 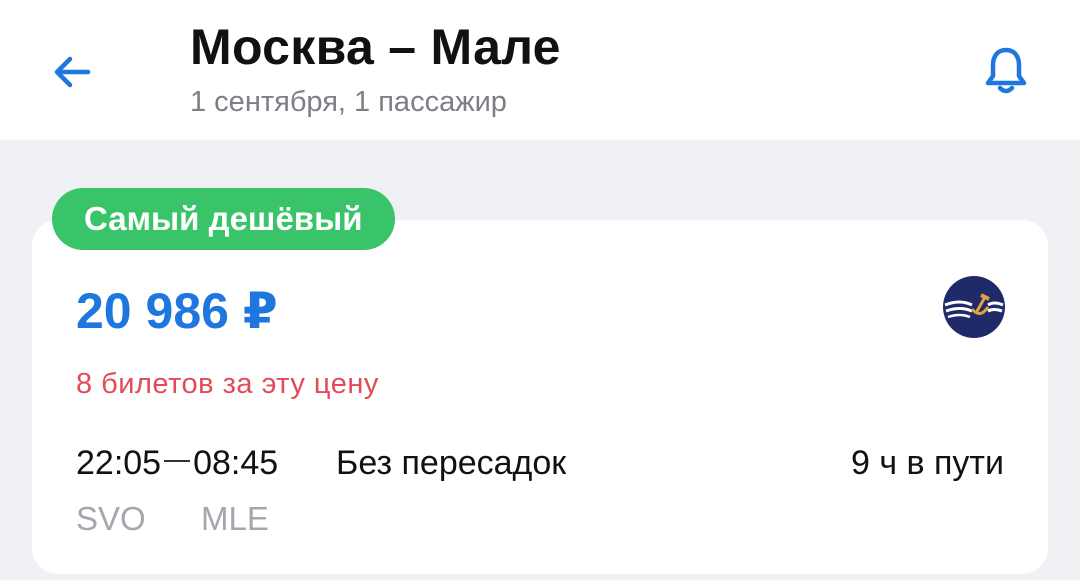 I want to click on price-alert-button, so click(x=1006, y=70).